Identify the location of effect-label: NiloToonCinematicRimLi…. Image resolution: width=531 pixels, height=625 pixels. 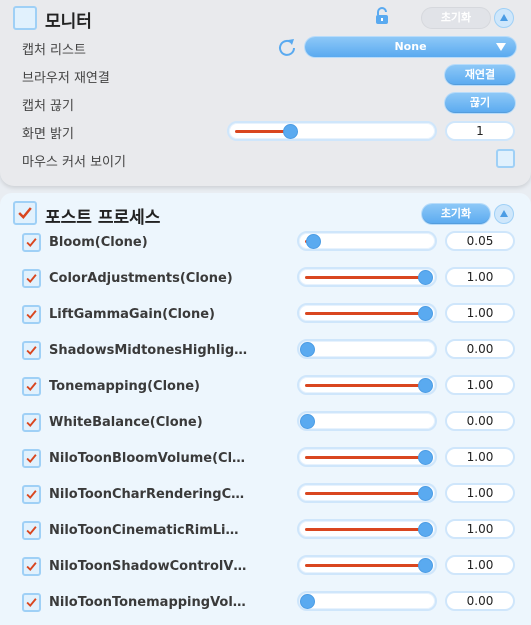
(144, 530).